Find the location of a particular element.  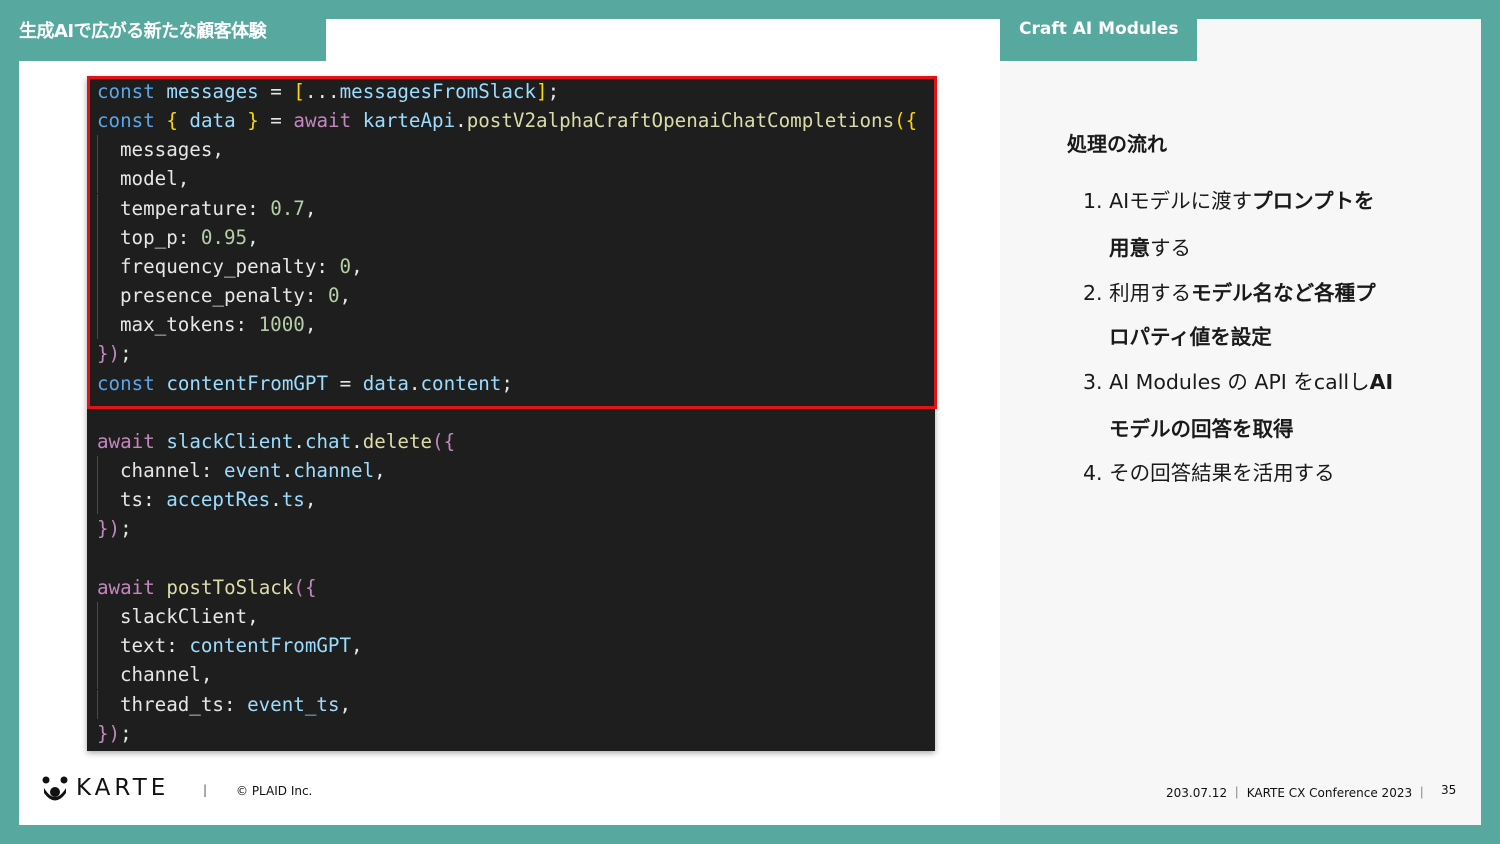

flow-step-2-line2: ロパティ値を設定 is located at coordinates (1190, 337).